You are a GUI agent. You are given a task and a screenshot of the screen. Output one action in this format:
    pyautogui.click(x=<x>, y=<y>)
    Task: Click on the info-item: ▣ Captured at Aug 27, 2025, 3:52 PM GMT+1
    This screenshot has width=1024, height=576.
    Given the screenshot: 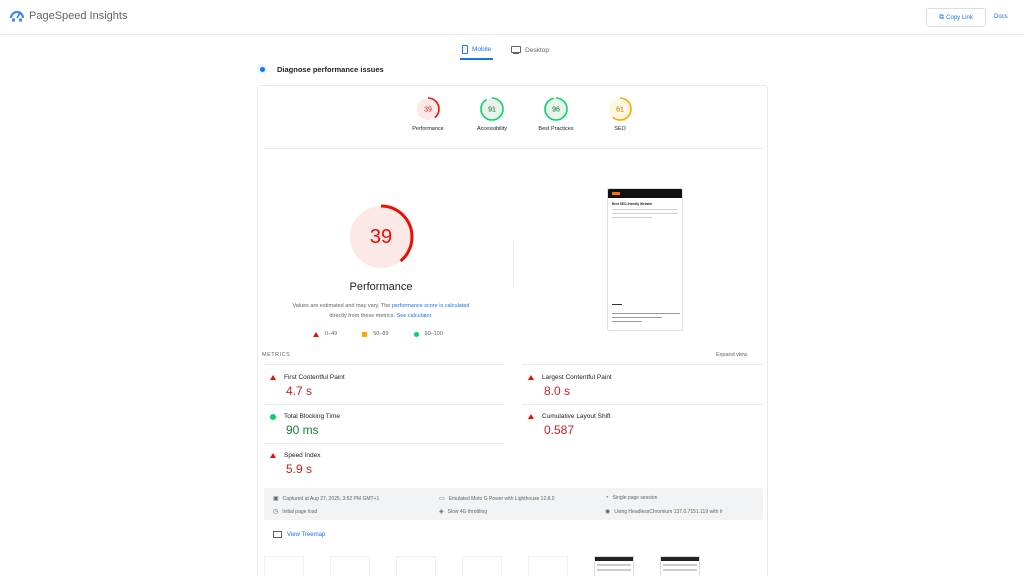 What is the action you would take?
    pyautogui.click(x=326, y=499)
    